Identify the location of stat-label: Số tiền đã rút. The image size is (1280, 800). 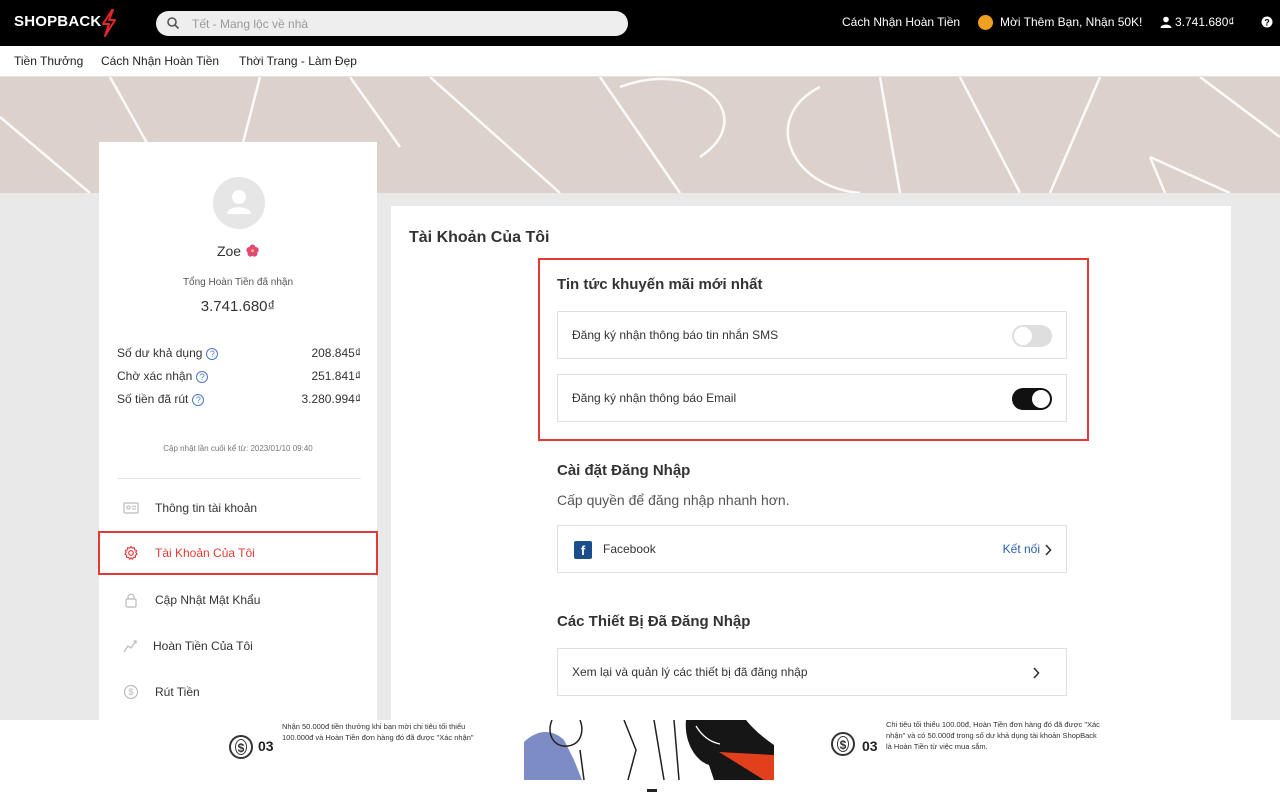
(153, 399).